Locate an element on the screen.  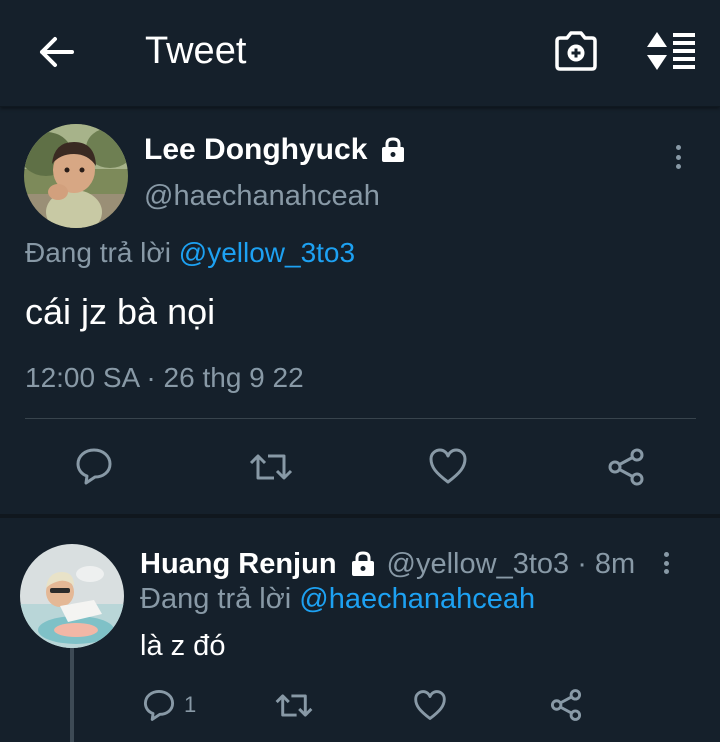
replying-to: Đang trả lời @yellow_3to3 is located at coordinates (190, 253).